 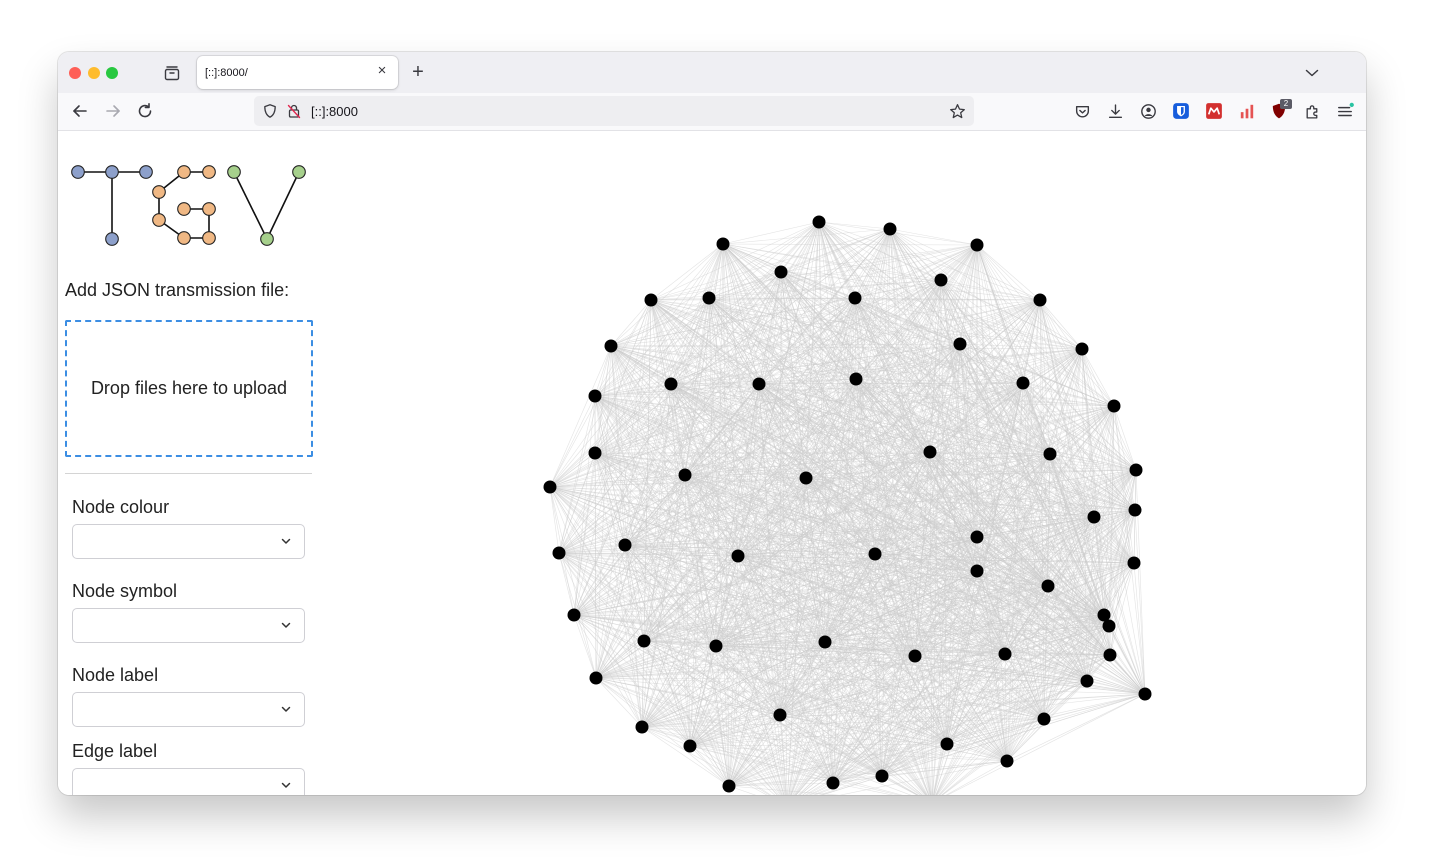 What do you see at coordinates (121, 507) in the screenshot?
I see `node-colour-label: Node colour` at bounding box center [121, 507].